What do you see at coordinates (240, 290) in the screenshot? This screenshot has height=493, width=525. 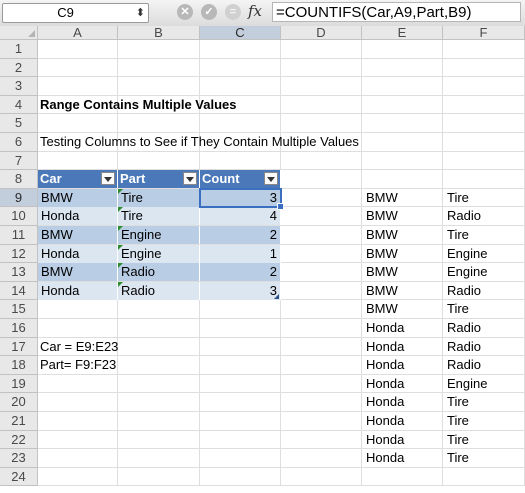 I see `table-cell-count: 3` at bounding box center [240, 290].